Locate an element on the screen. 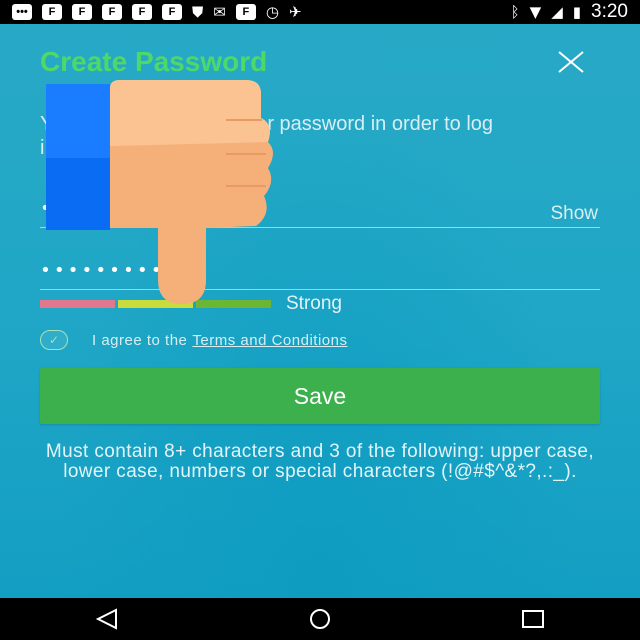 The height and width of the screenshot is (640, 640). back-icon is located at coordinates (106, 619).